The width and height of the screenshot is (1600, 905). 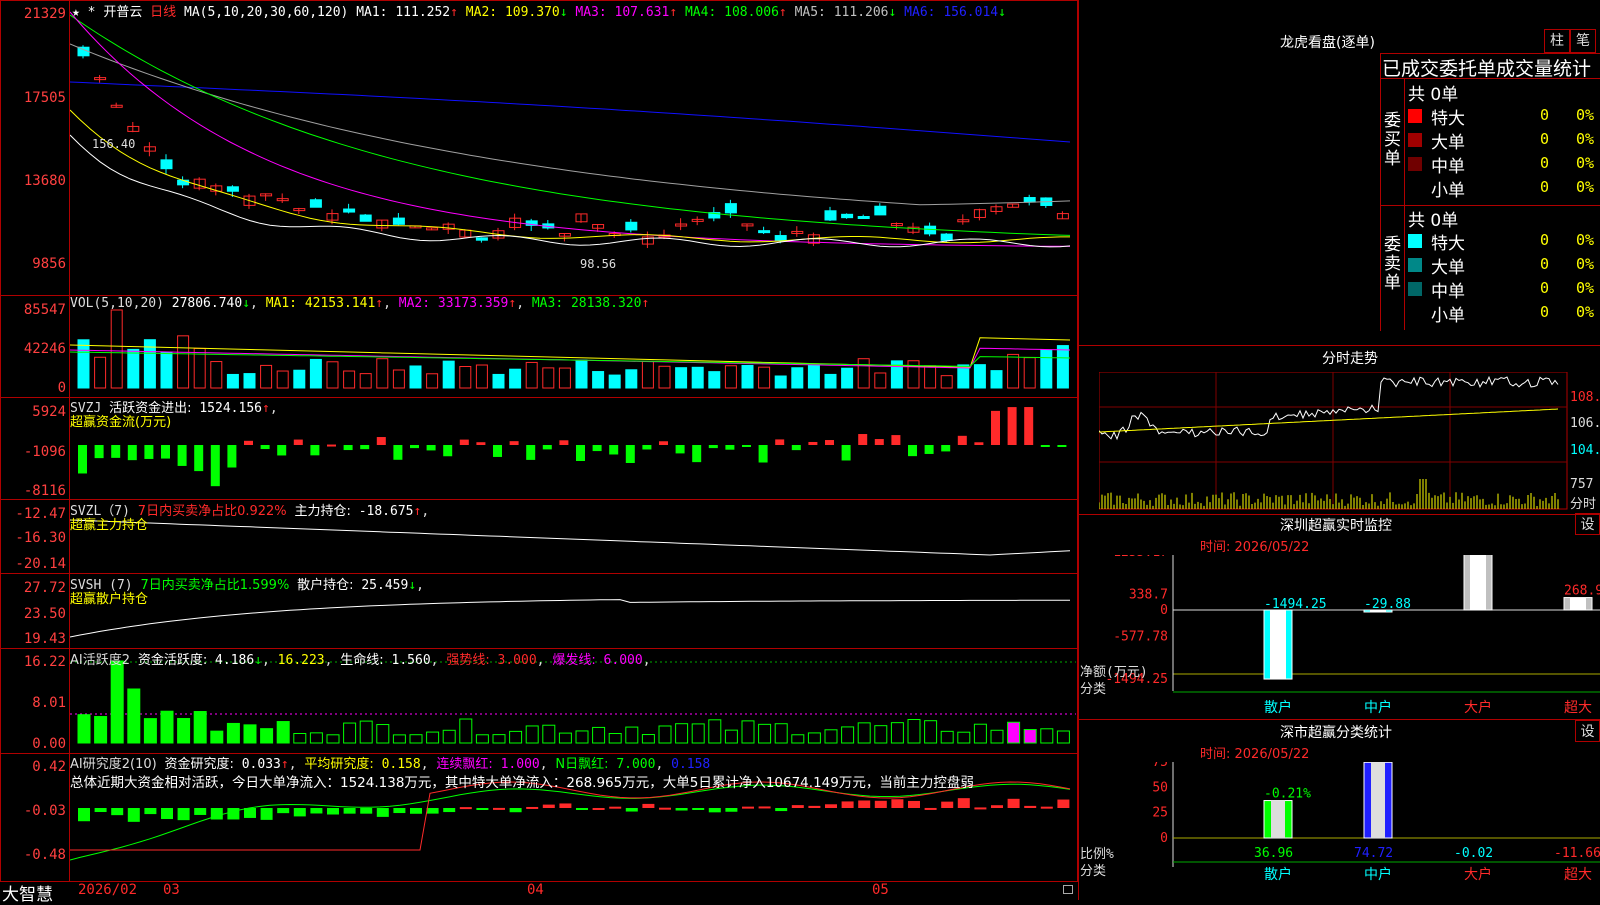 I want to click on monitor-category-label: 中户, so click(x=1378, y=707).